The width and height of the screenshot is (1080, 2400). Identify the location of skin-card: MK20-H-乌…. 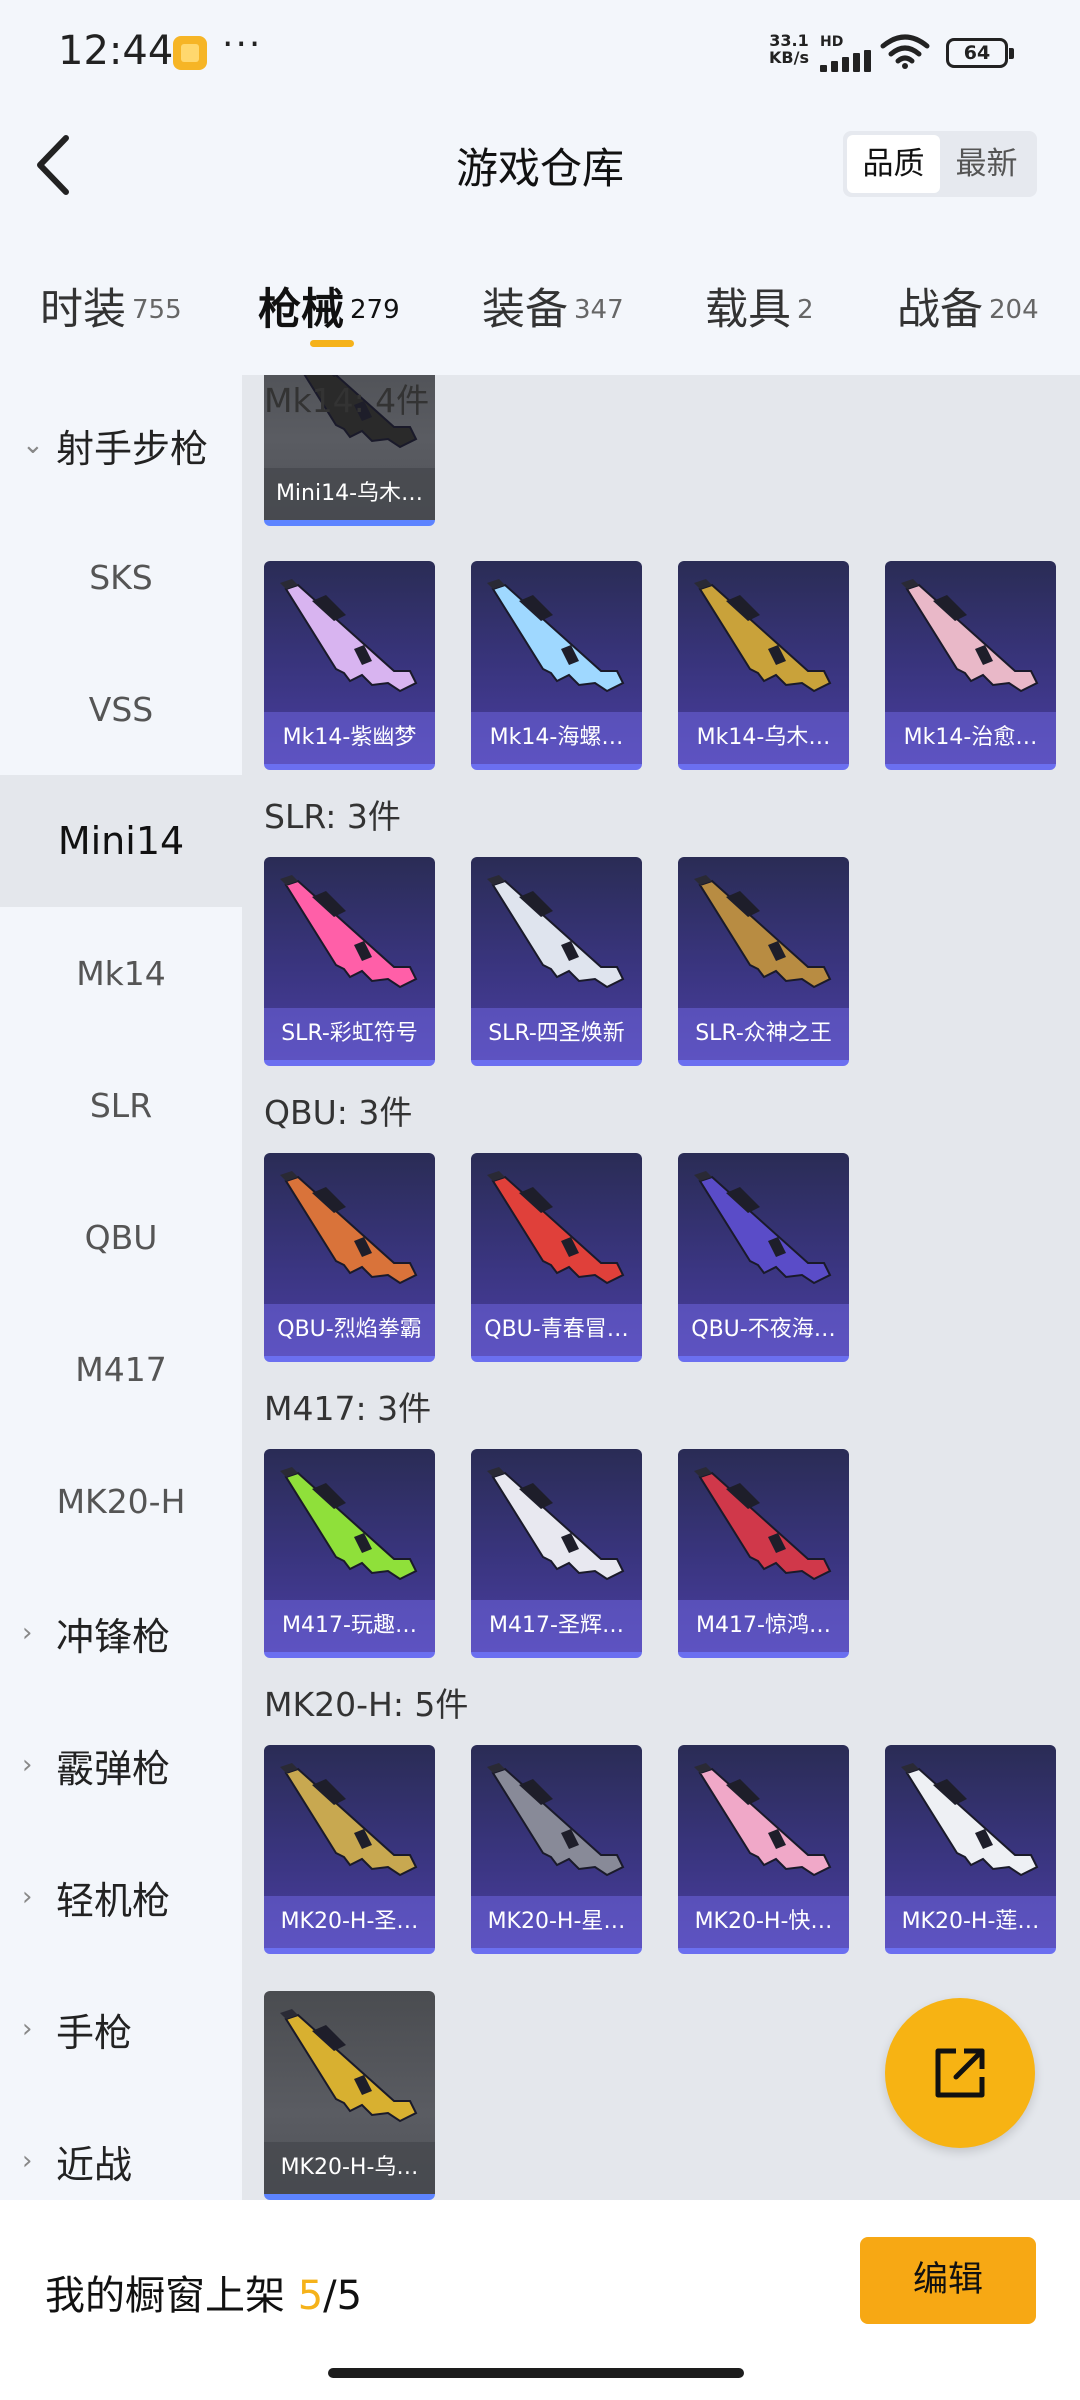
(349, 2095).